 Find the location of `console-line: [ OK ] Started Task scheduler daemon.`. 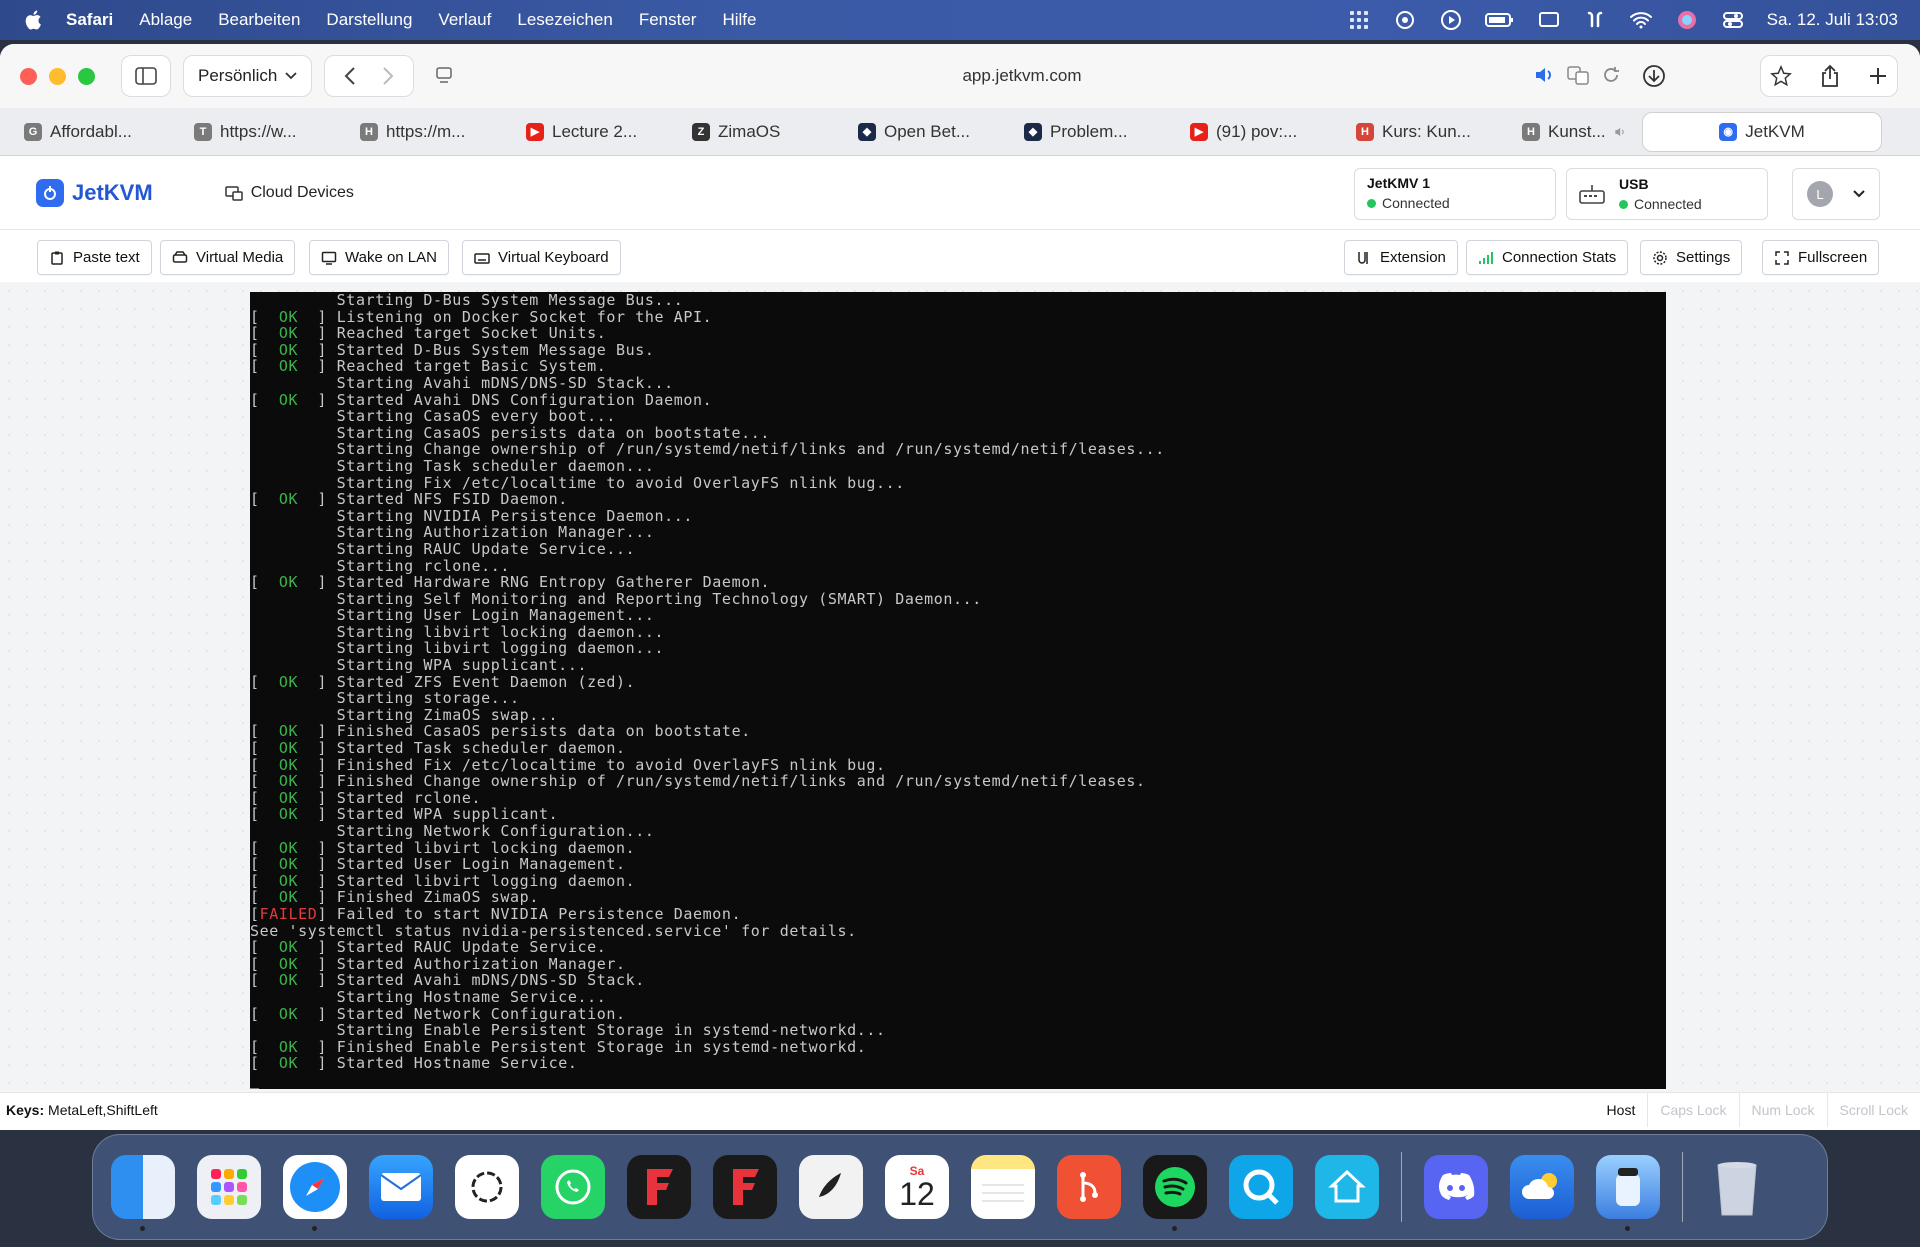

console-line: [ OK ] Started Task scheduler daemon. is located at coordinates (438, 748).